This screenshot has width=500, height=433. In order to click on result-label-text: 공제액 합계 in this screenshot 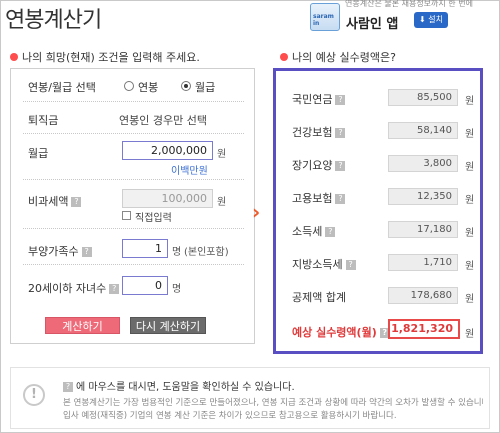, I will do `click(319, 297)`.